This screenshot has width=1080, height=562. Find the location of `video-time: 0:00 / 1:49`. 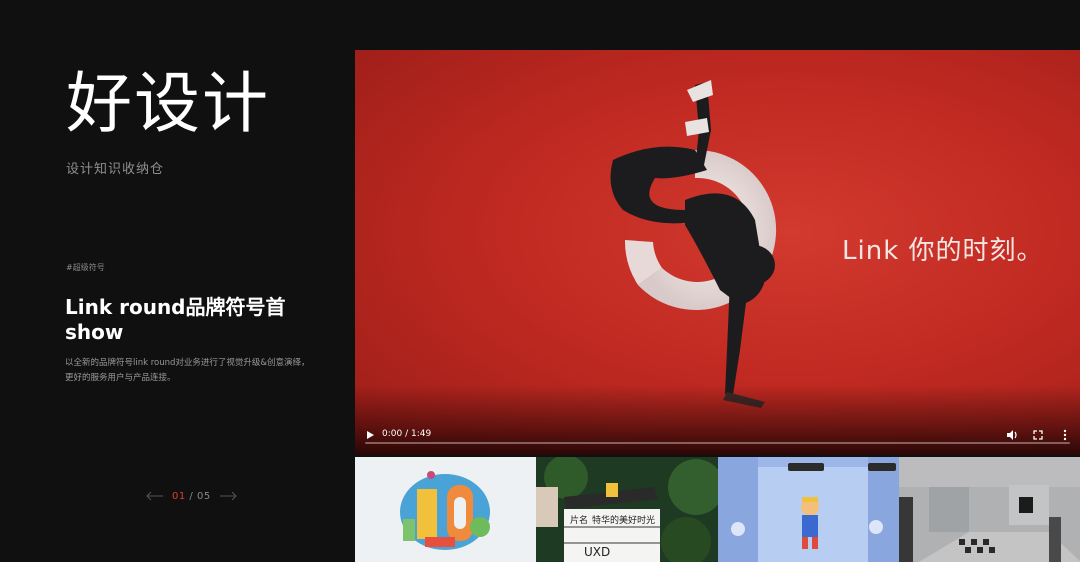

video-time: 0:00 / 1:49 is located at coordinates (407, 434).